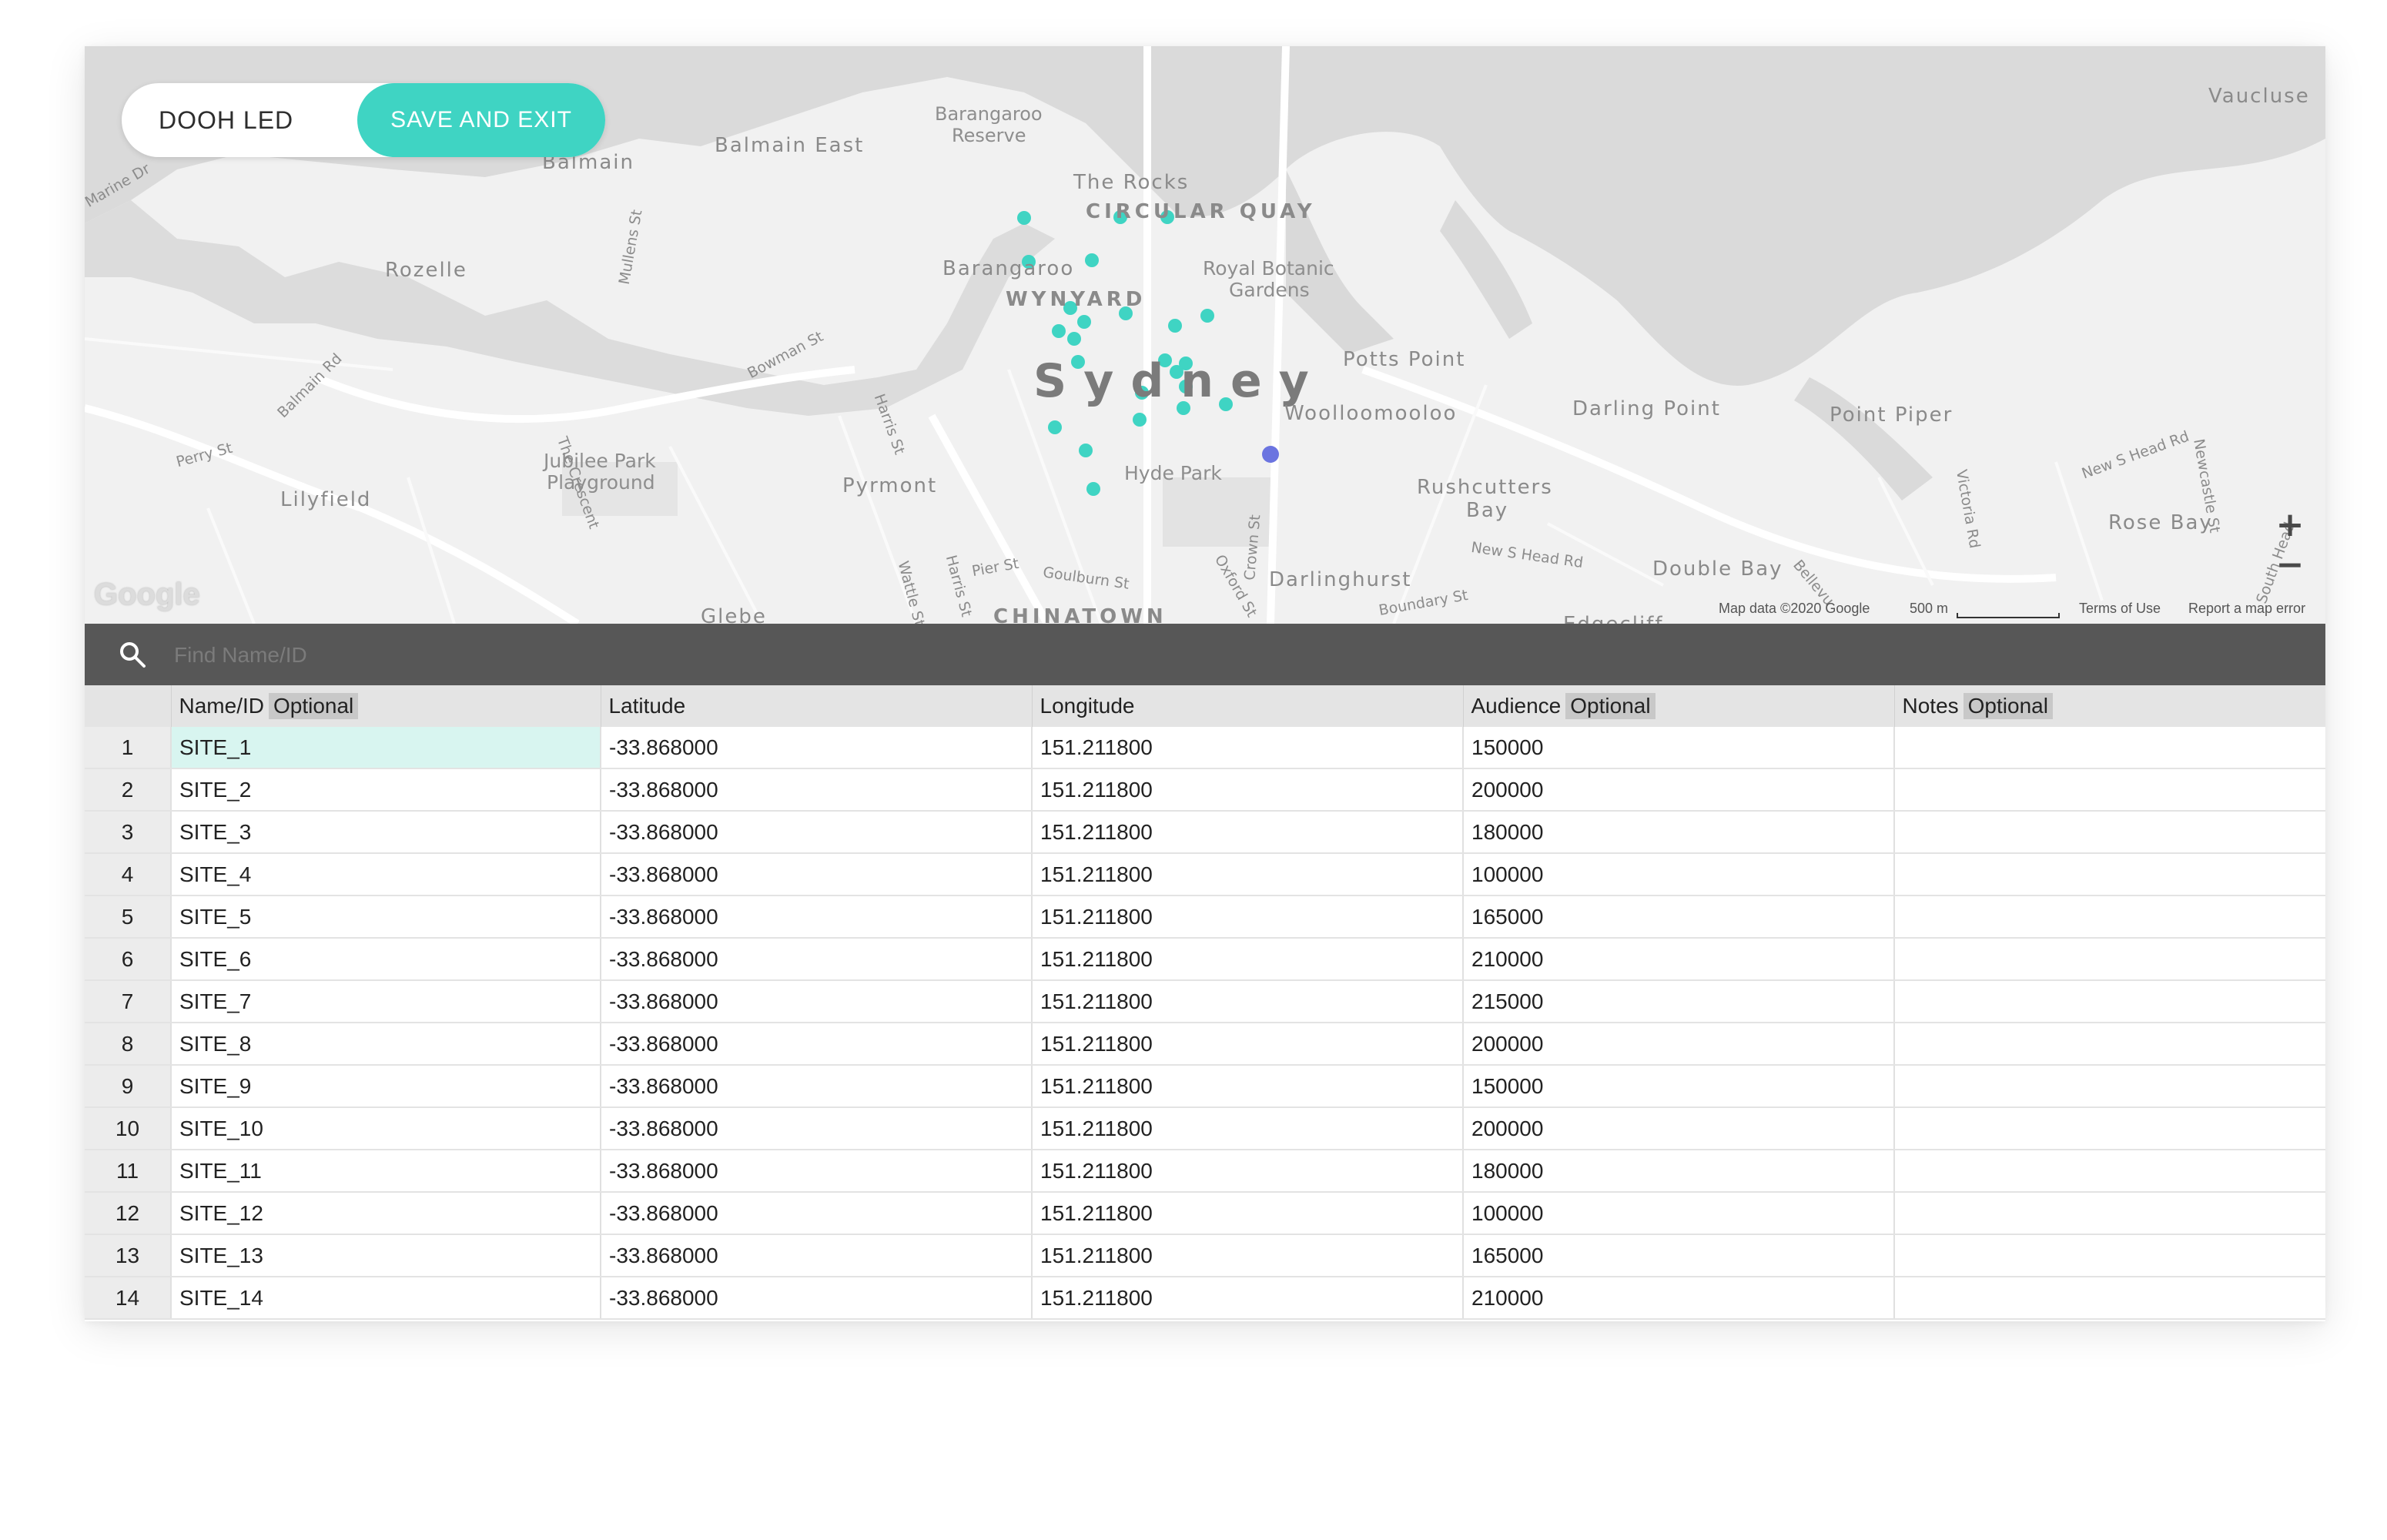 The height and width of the screenshot is (1540, 2387). I want to click on save-and-exit-button: SAVE AND EXIT, so click(481, 120).